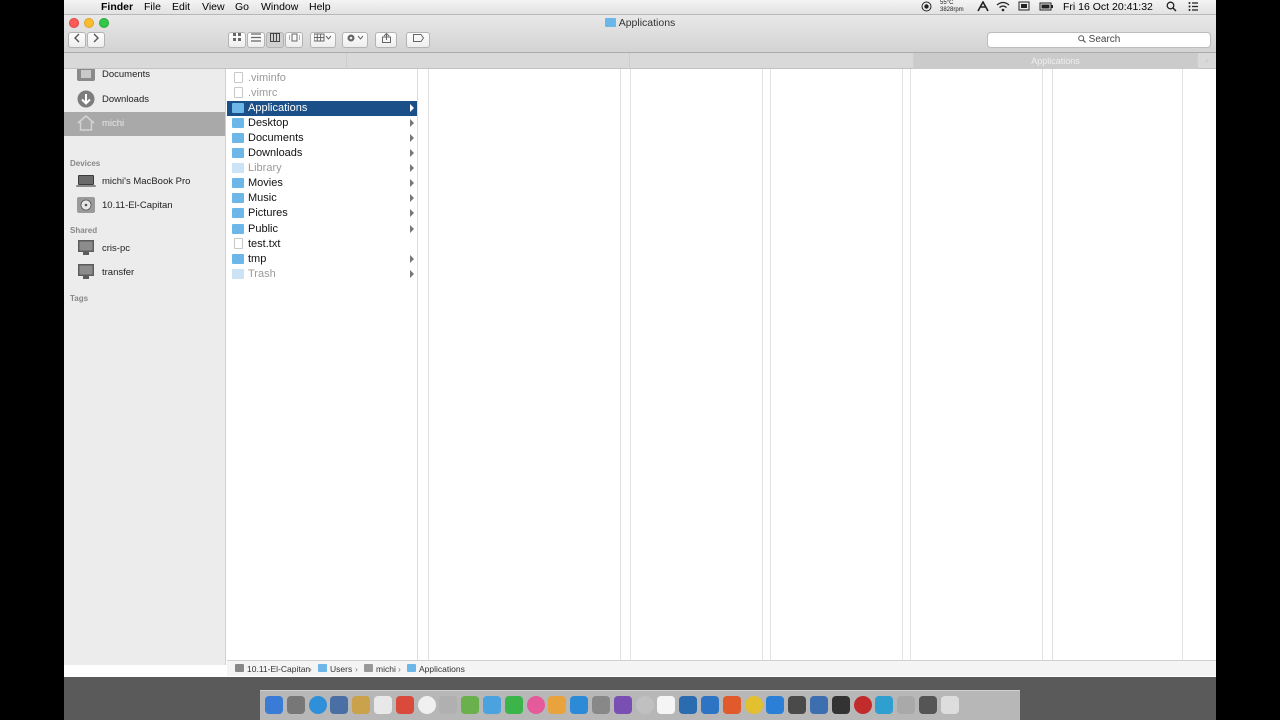 The image size is (1280, 720). I want to click on file-row-pictures: Pictures, so click(322, 213).